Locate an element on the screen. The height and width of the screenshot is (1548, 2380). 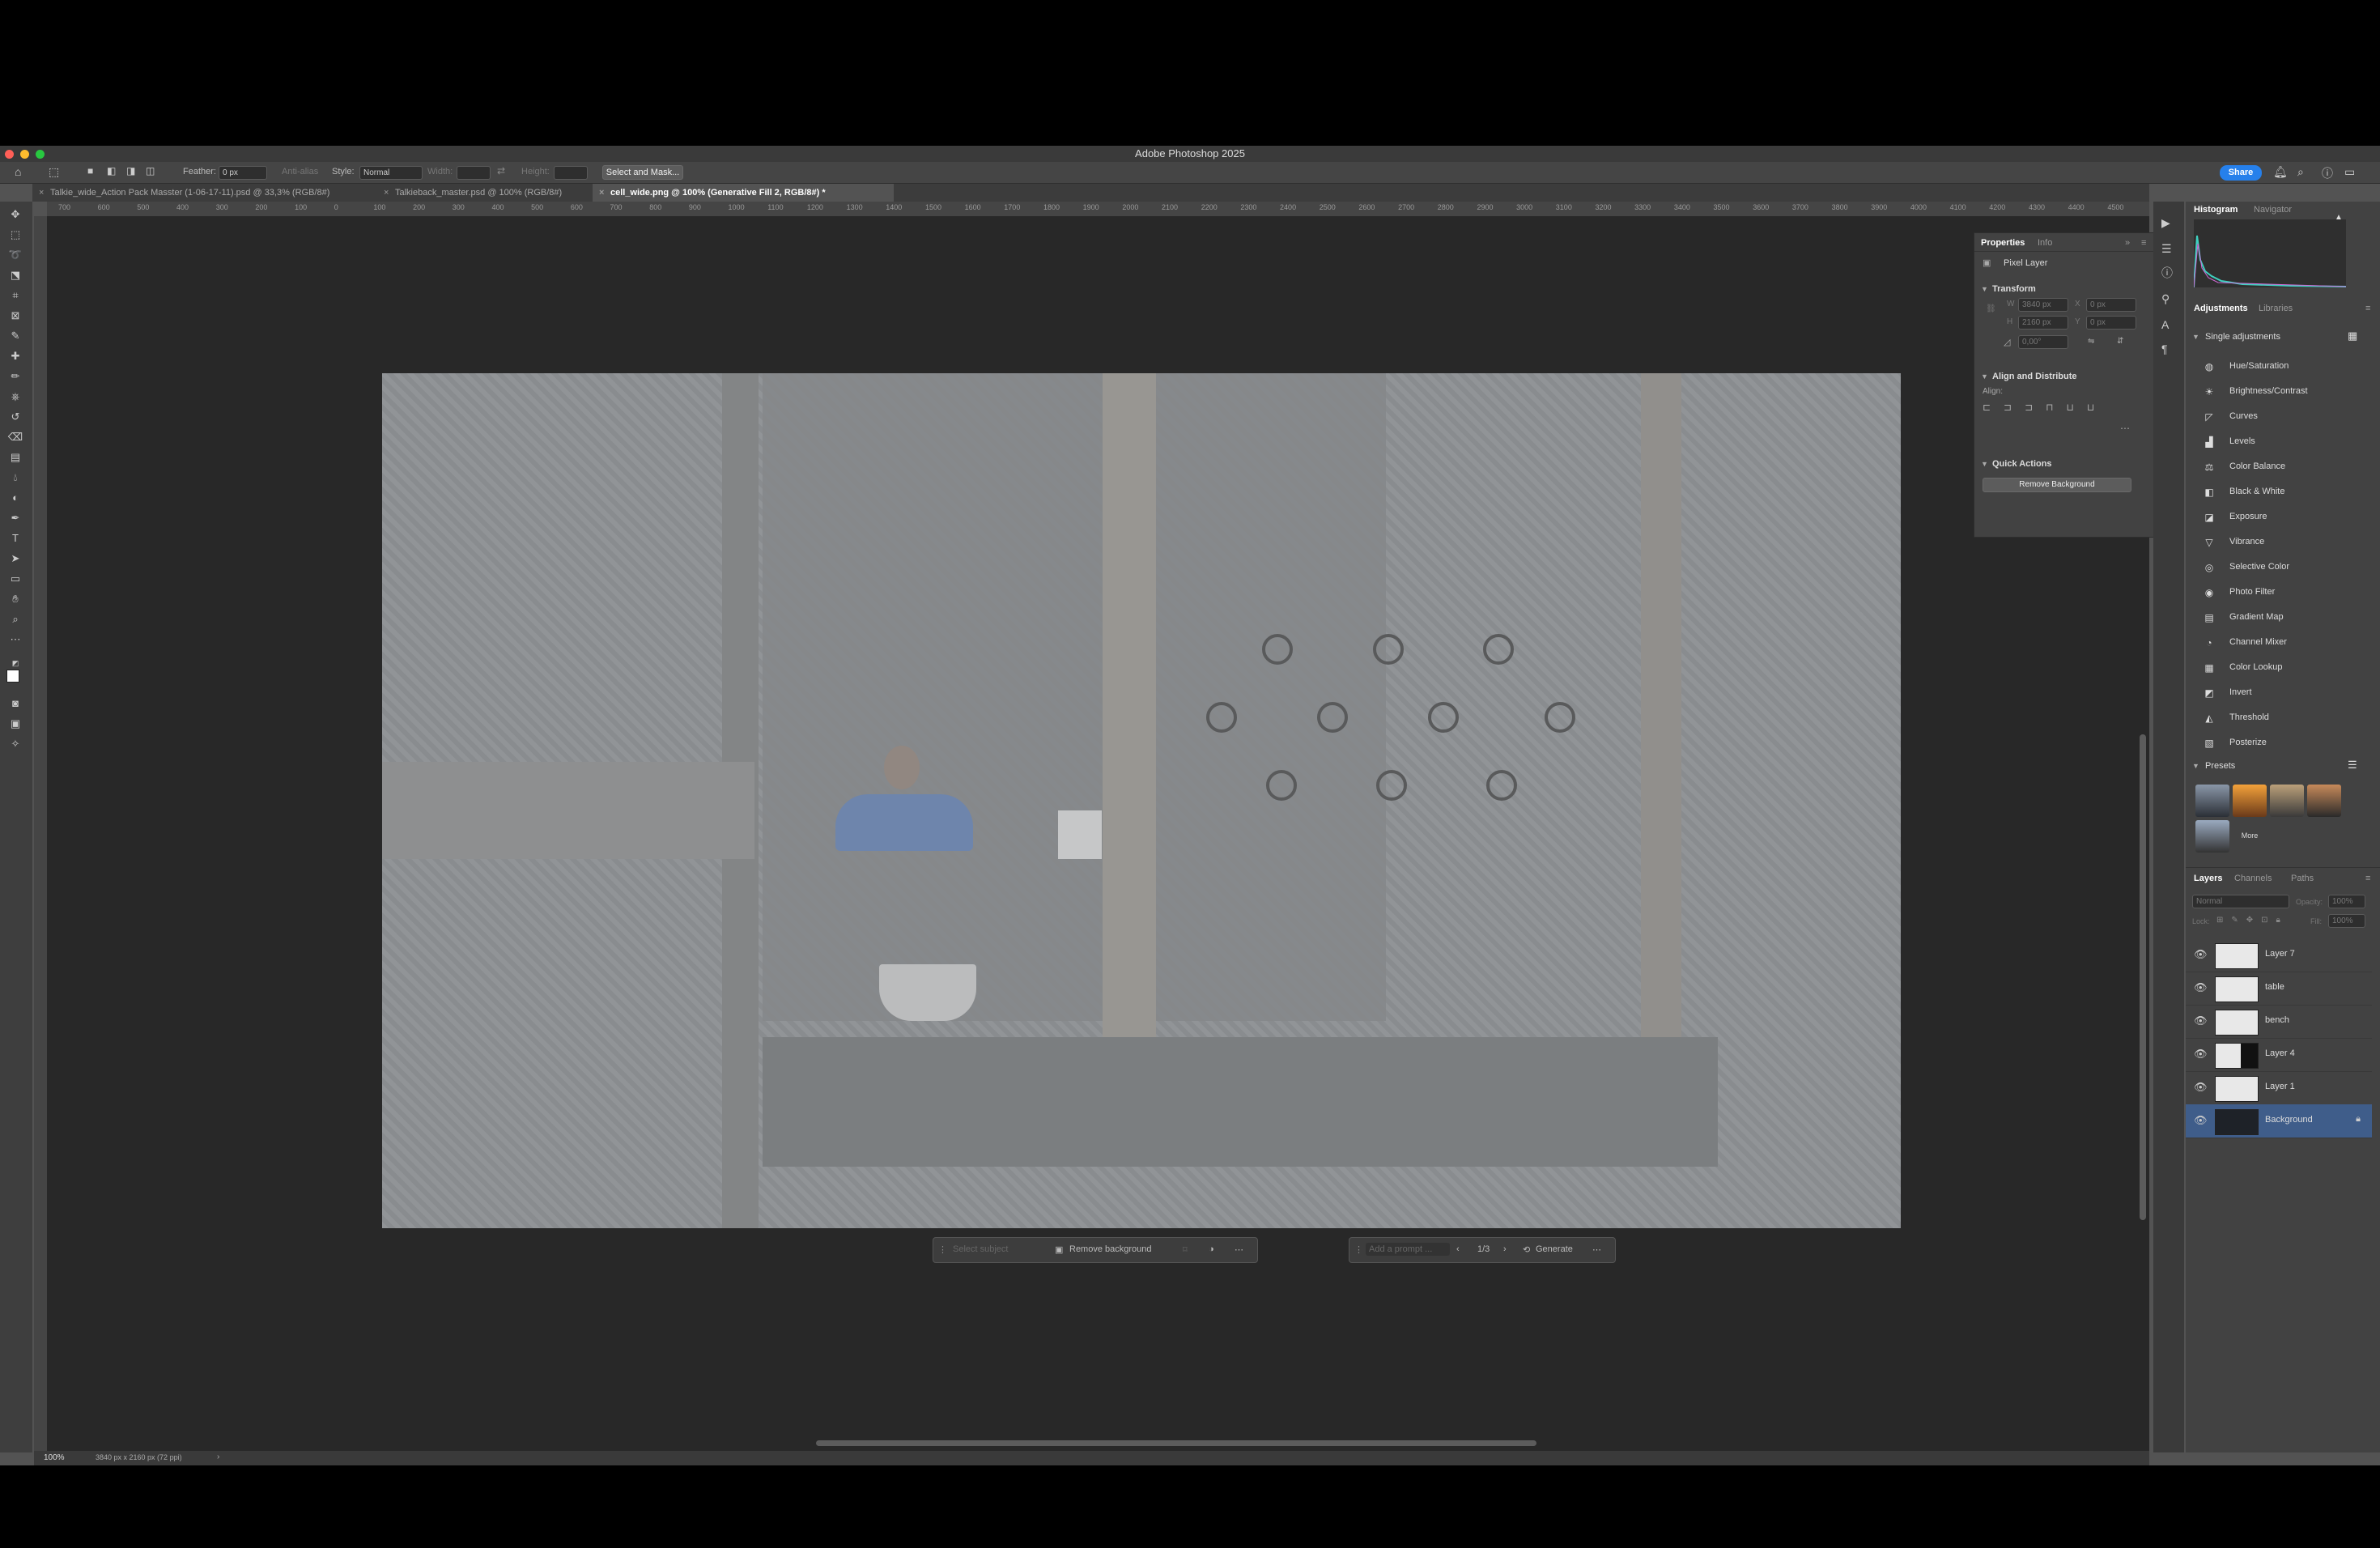
flip-vertical-icon: ⇵ is located at coordinates (2120, 341).